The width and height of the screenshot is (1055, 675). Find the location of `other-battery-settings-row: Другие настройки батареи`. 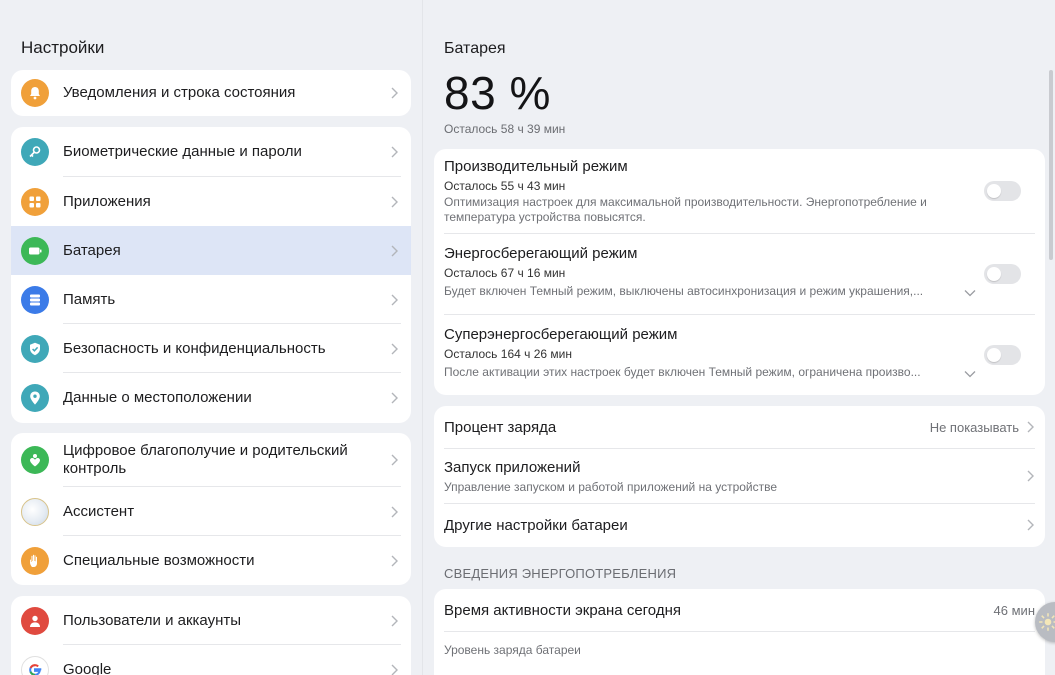

other-battery-settings-row: Другие настройки батареи is located at coordinates (739, 525).